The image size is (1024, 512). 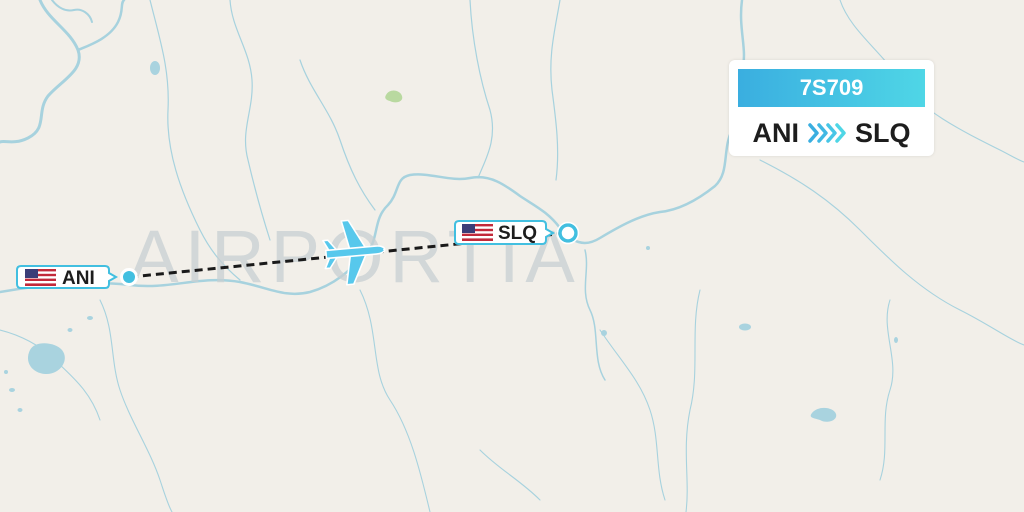 I want to click on route-info-card: 7S709 ANI SLQ, so click(x=831, y=108).